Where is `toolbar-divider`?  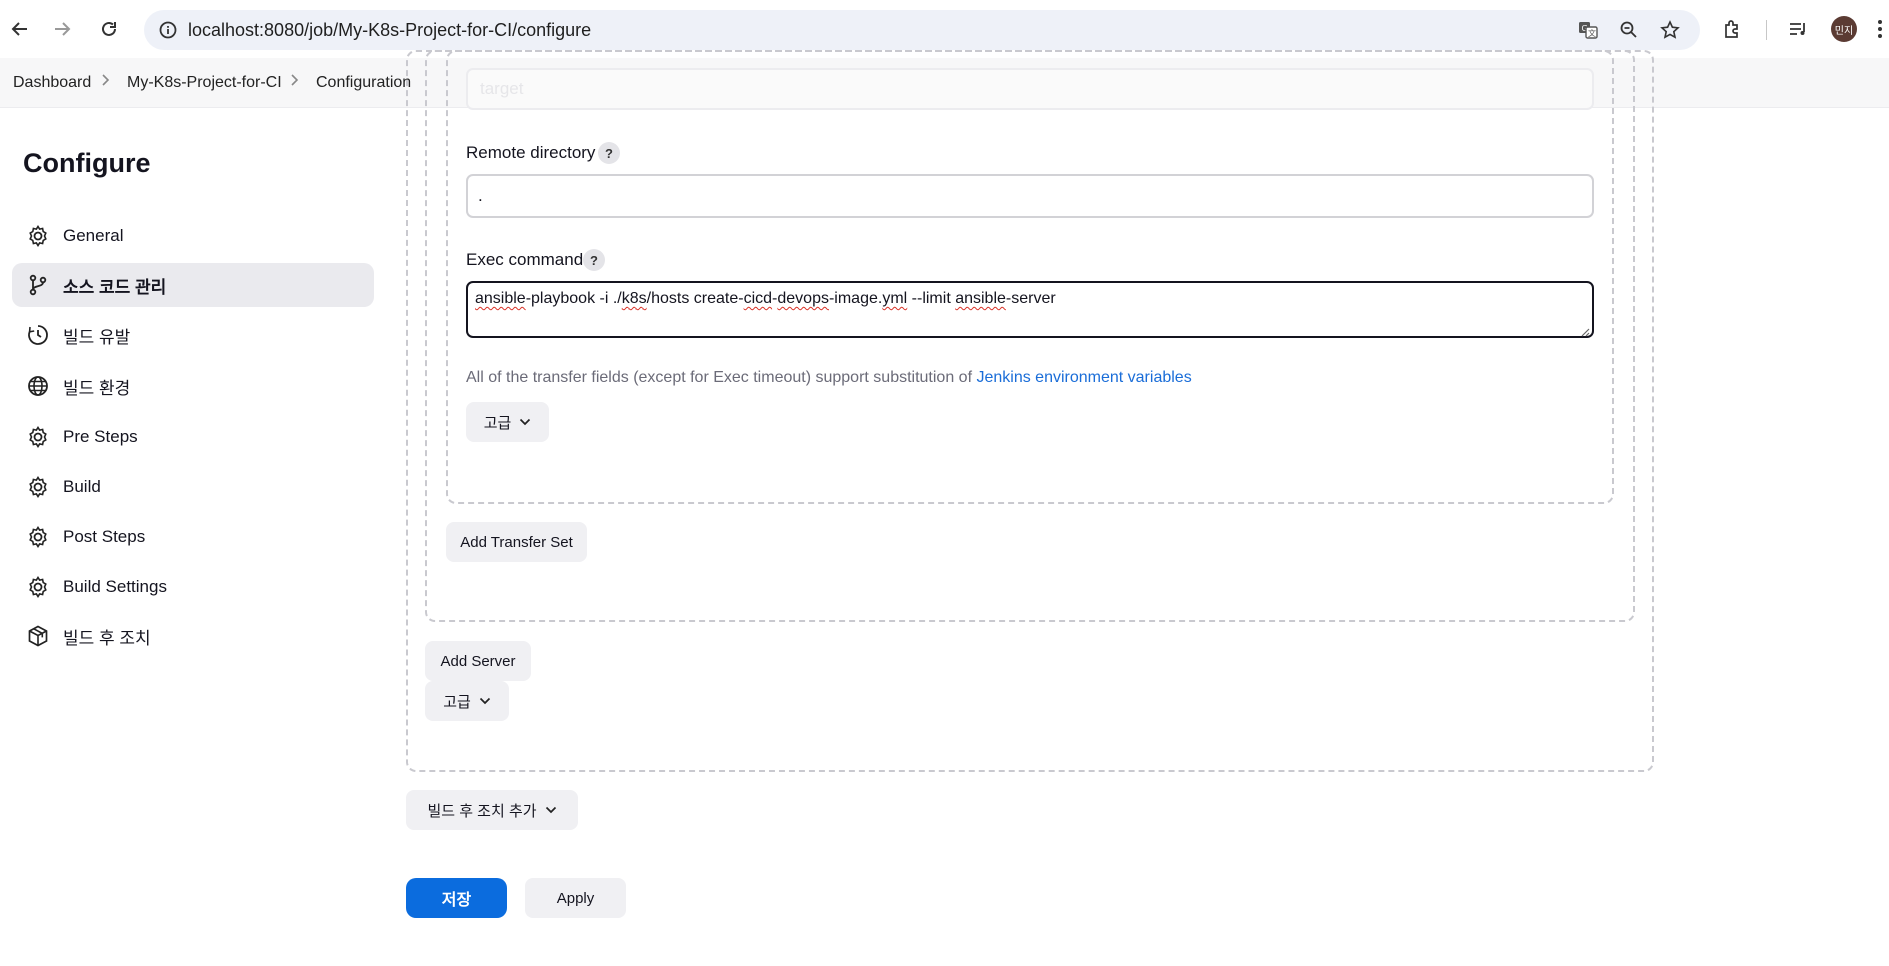 toolbar-divider is located at coordinates (1766, 30).